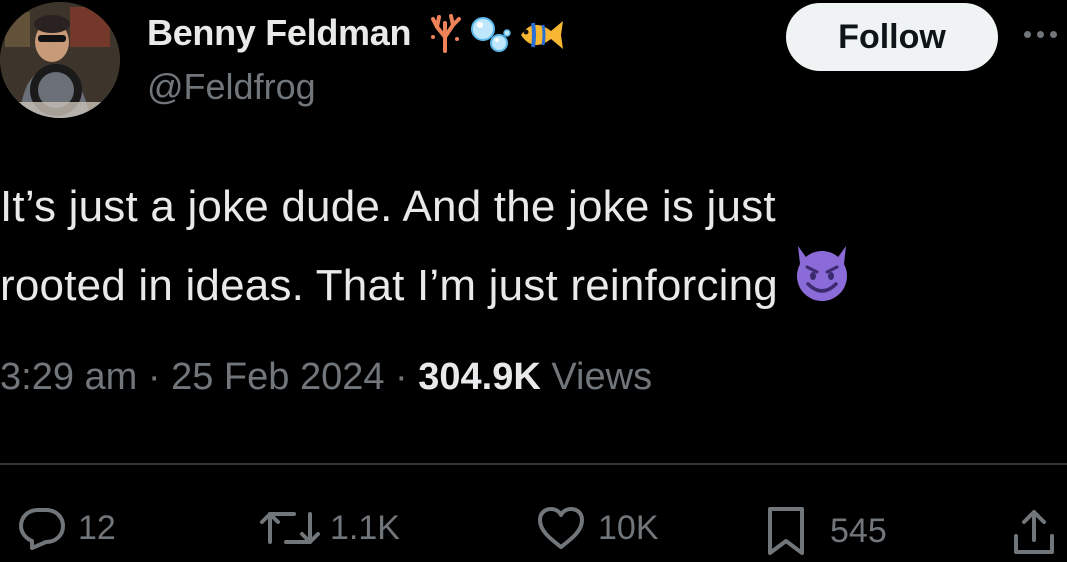 The height and width of the screenshot is (562, 1067). I want to click on avatar, so click(60, 60).